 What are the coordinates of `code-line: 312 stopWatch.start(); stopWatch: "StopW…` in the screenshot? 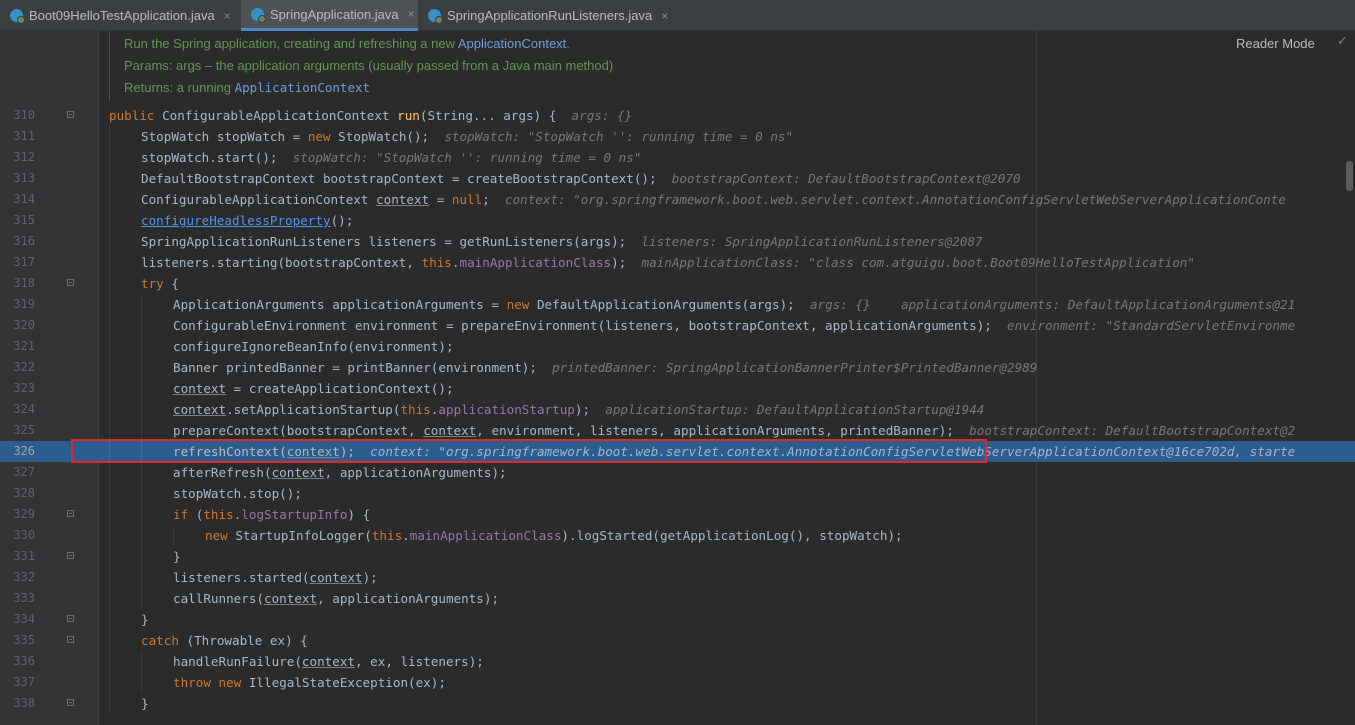 It's located at (677, 157).